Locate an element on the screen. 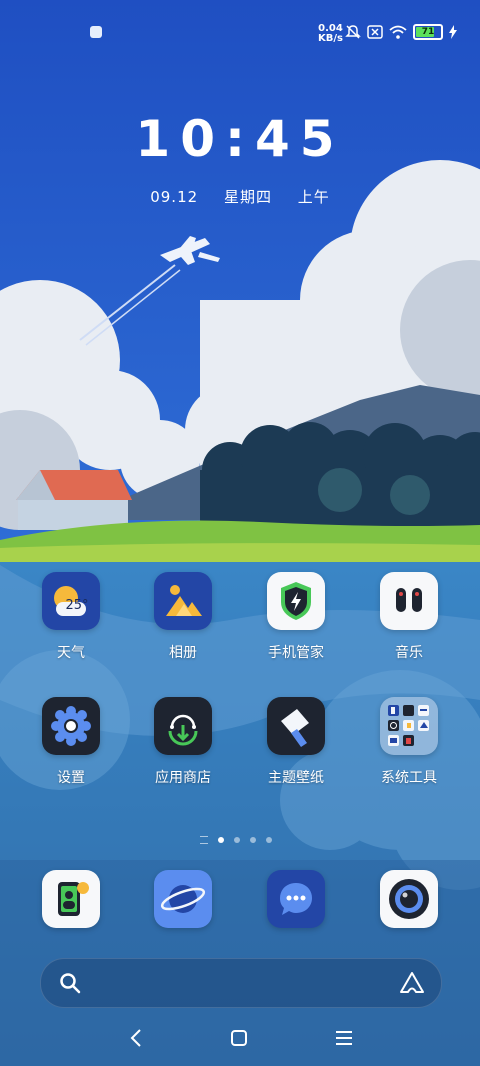 The width and height of the screenshot is (480, 1066). app-settings: 设置 is located at coordinates (71, 742).